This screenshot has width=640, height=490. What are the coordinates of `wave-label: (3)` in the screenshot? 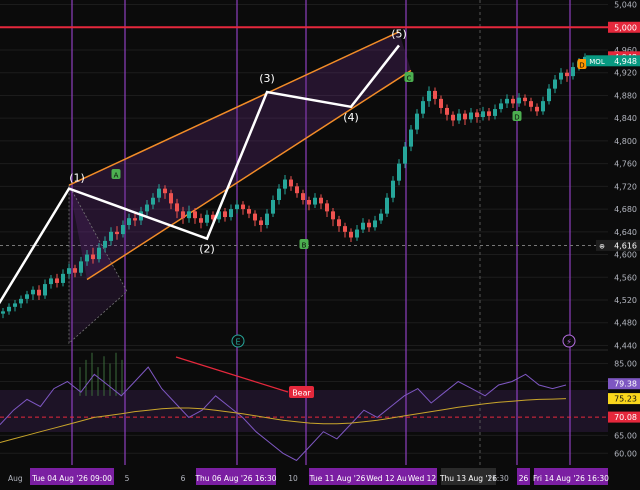 It's located at (267, 78).